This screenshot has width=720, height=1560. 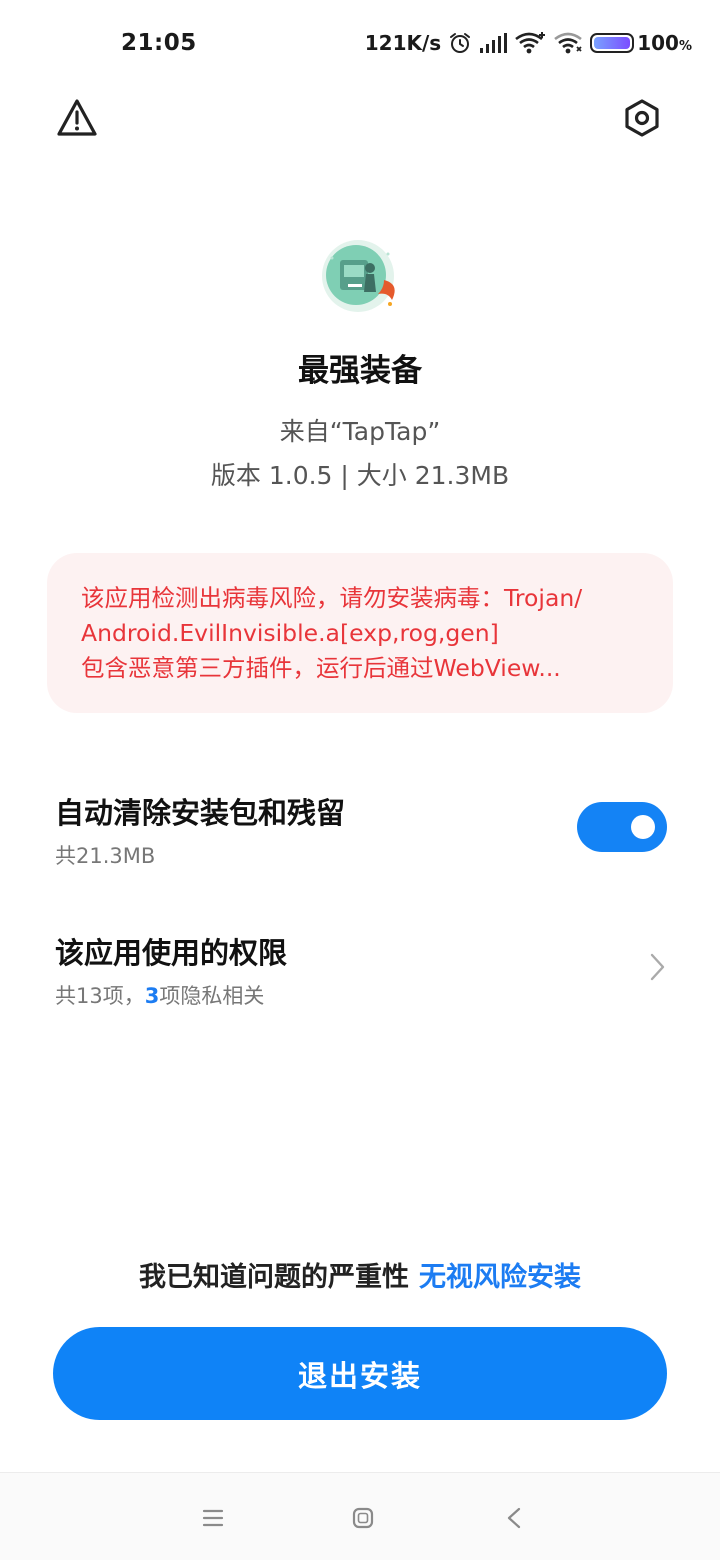 What do you see at coordinates (515, 1518) in the screenshot?
I see `back-icon` at bounding box center [515, 1518].